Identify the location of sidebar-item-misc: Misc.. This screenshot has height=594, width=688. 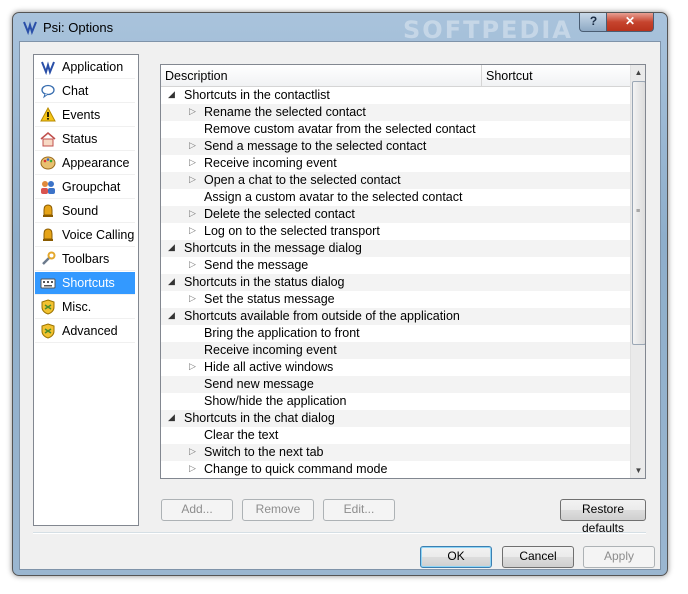
(85, 307).